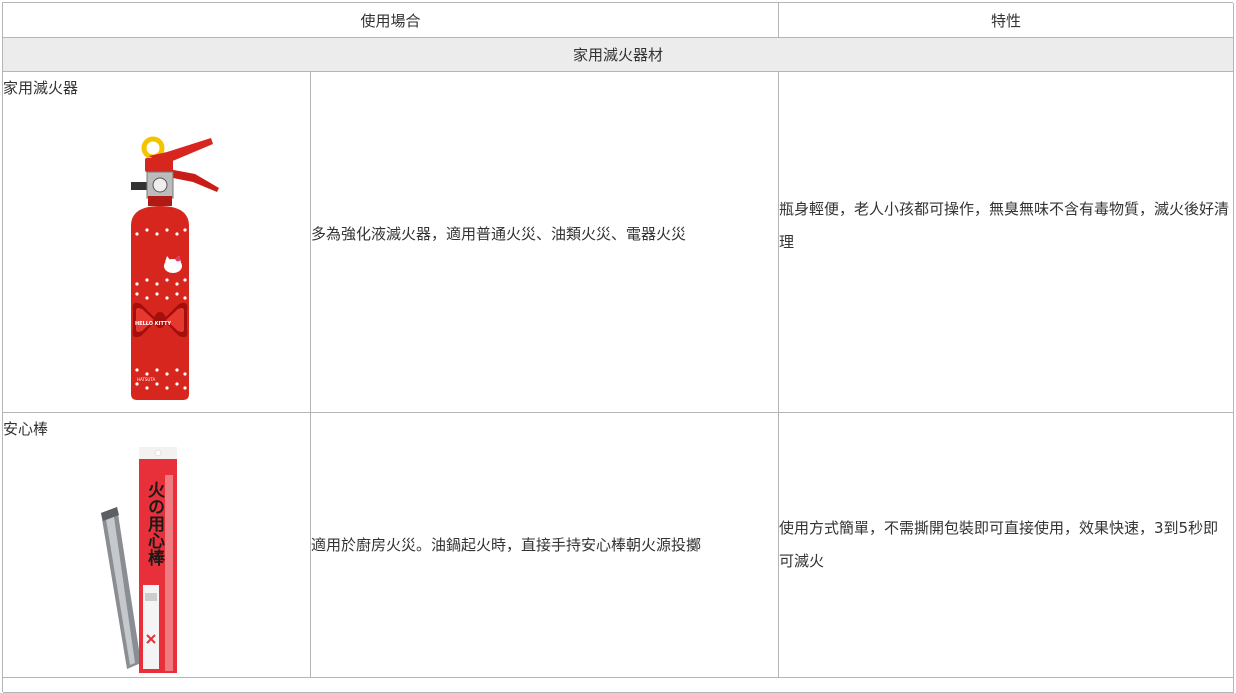  What do you see at coordinates (999, 544) in the screenshot?
I see `feature-text: 使用方式簡單，不需撕開包裝即可直接使用，效果快速，3到5秒即可滅火` at bounding box center [999, 544].